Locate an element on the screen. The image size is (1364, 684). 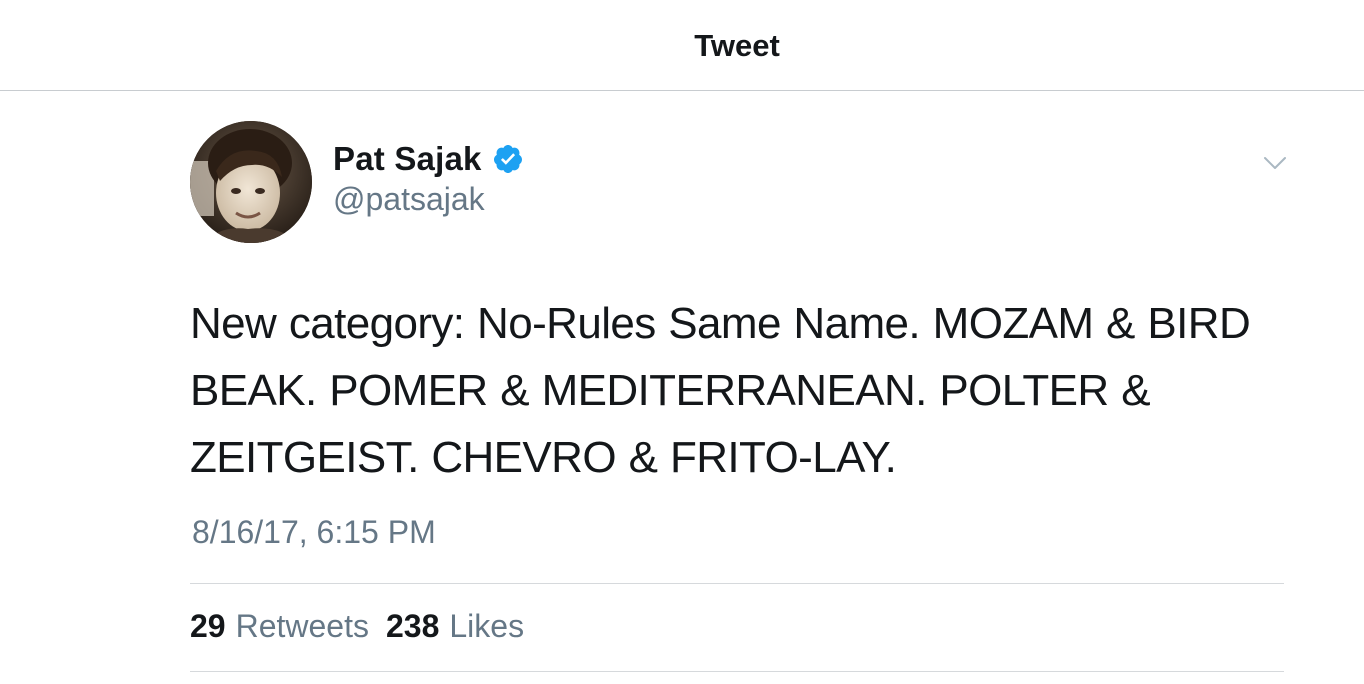
author-name-row: Pat Sajak is located at coordinates (428, 159).